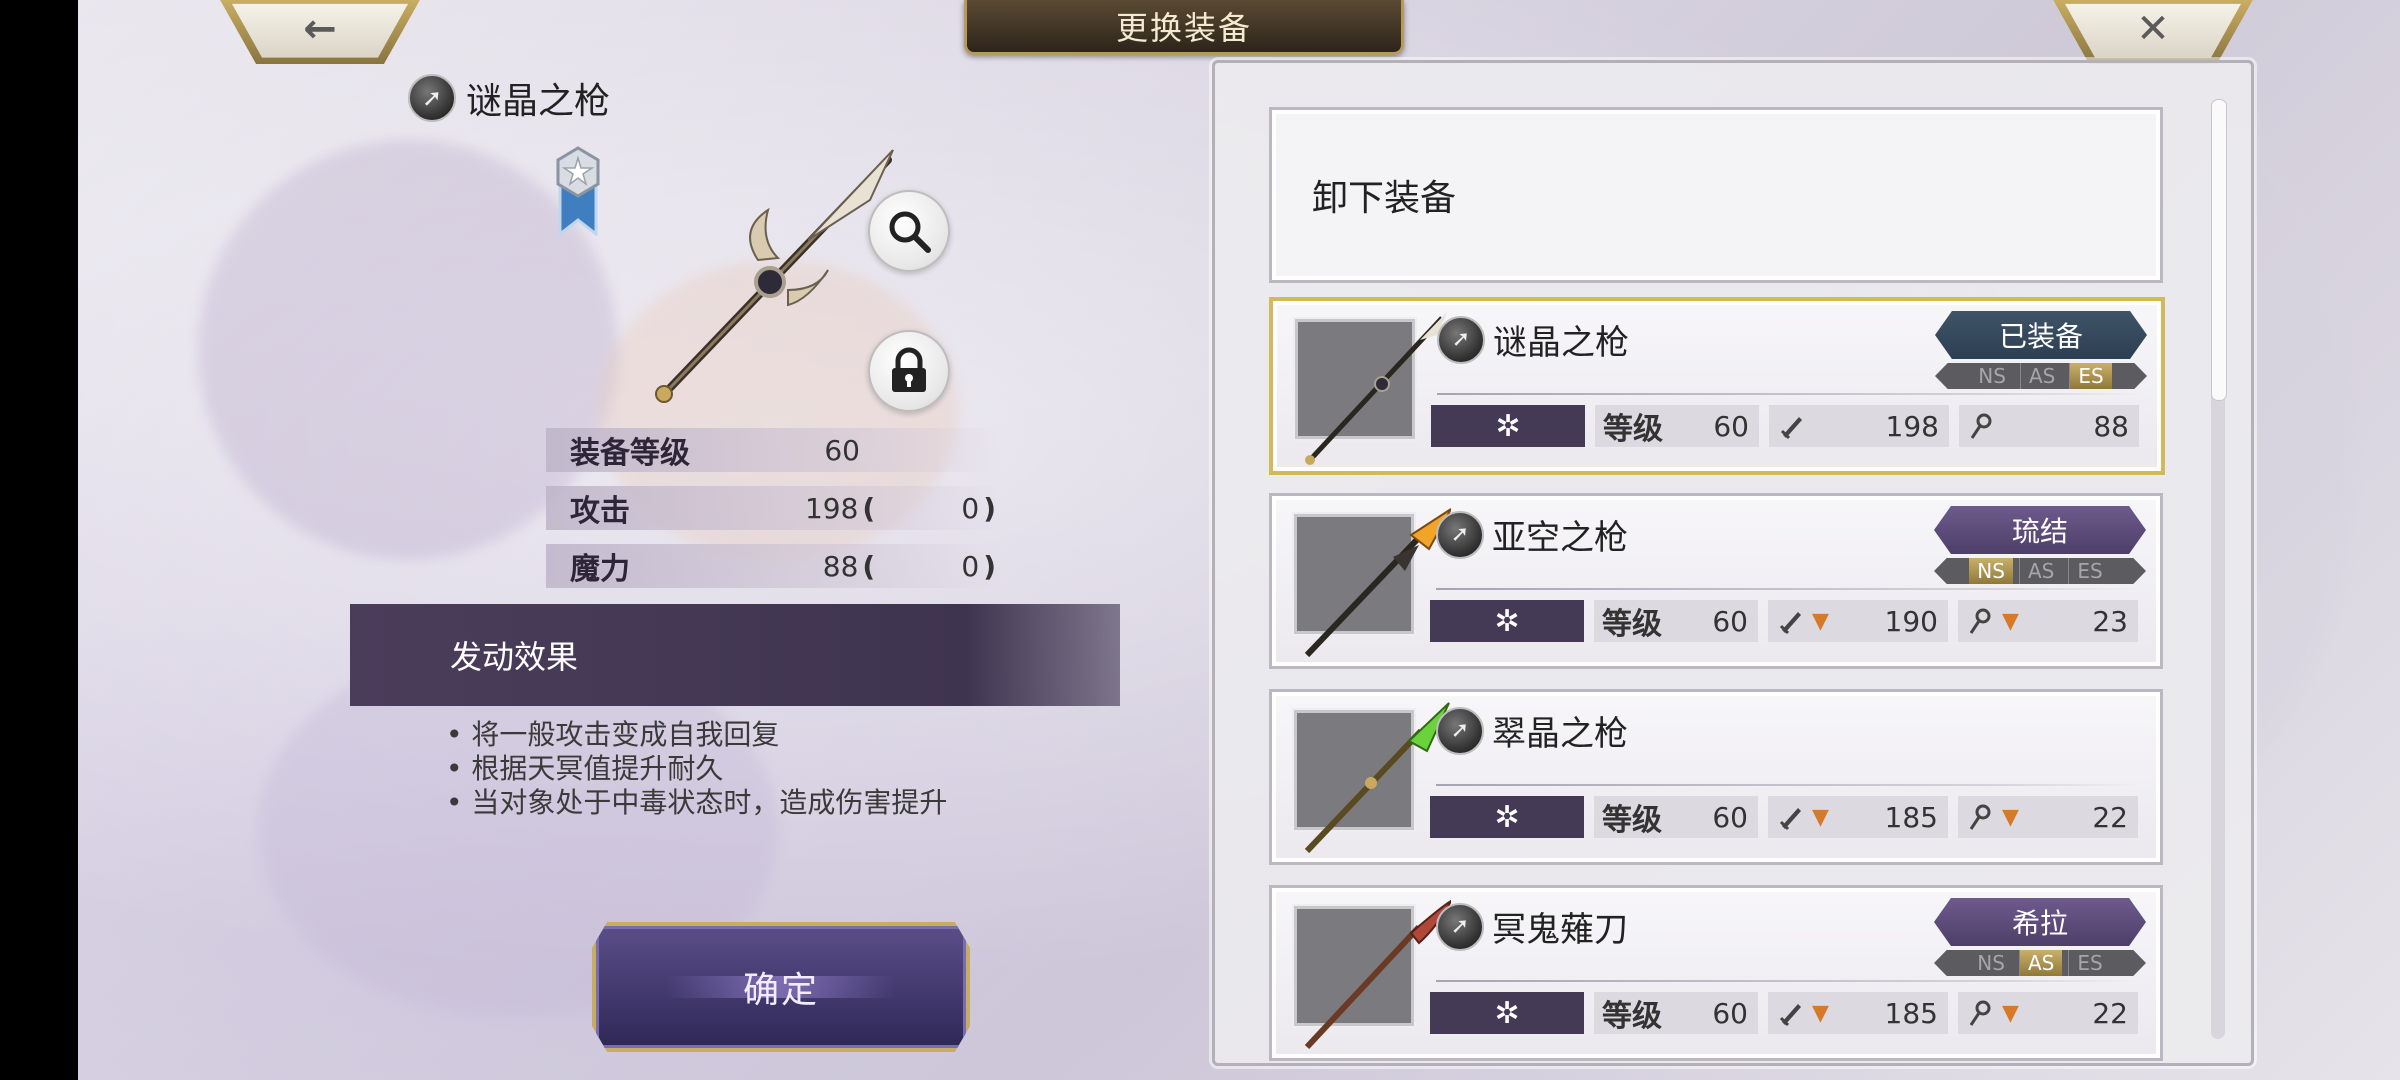 This screenshot has height=1080, width=2400. Describe the element at coordinates (970, 508) in the screenshot. I see `bonus-value: 0` at that location.